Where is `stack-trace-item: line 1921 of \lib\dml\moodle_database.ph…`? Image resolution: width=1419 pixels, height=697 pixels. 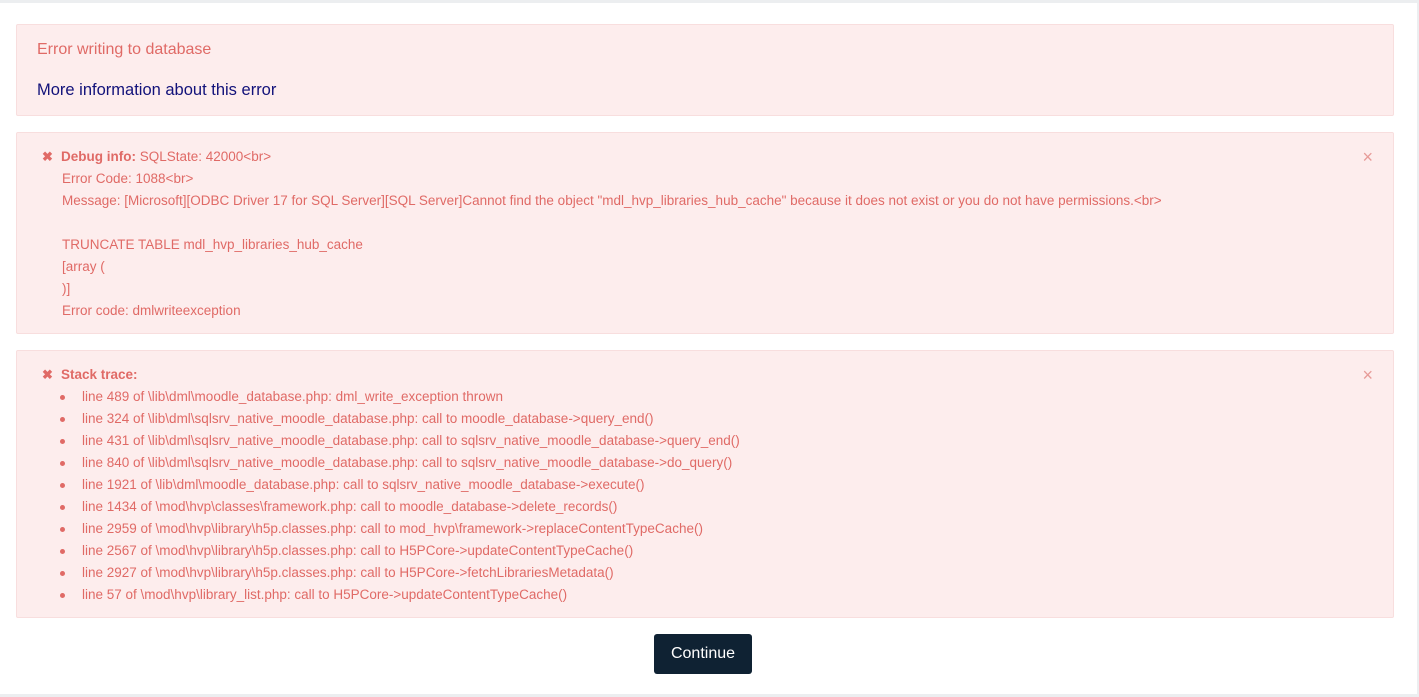 stack-trace-item: line 1921 of \lib\dml\moodle_database.ph… is located at coordinates (696, 485).